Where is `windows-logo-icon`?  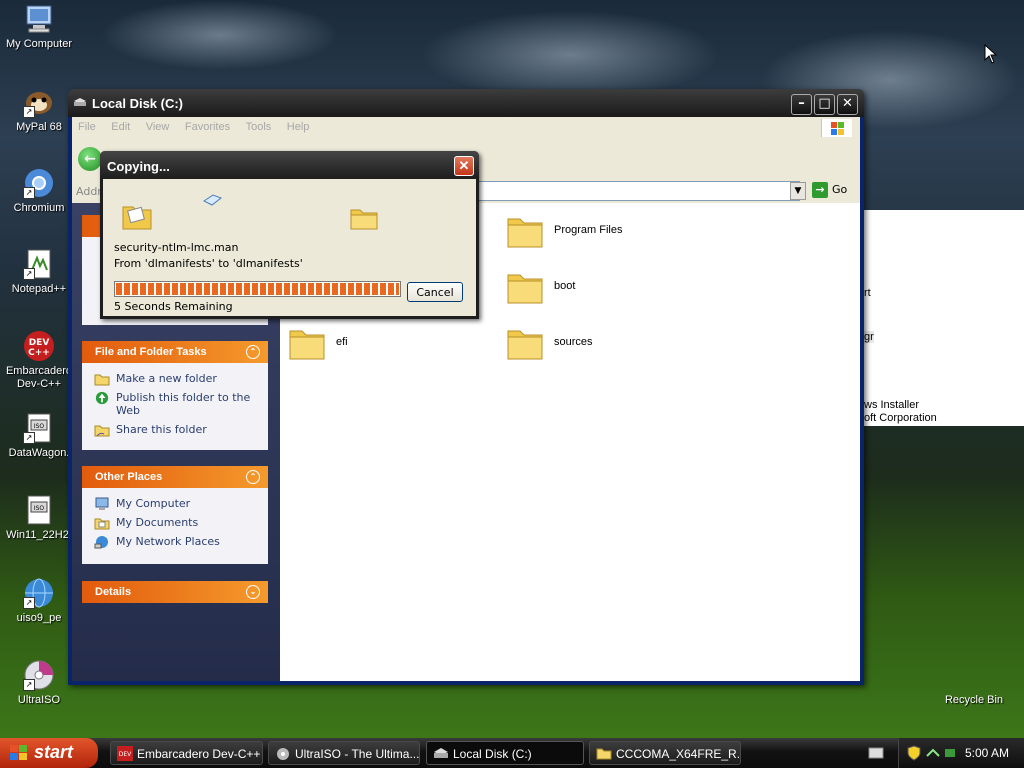
windows-logo-icon is located at coordinates (18, 752).